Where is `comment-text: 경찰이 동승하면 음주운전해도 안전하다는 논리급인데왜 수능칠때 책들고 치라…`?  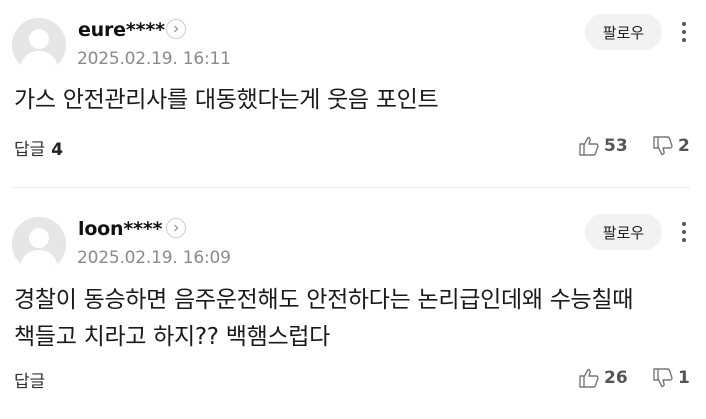 comment-text: 경찰이 동승하면 음주운전해도 안전하다는 논리급인데왜 수능칠때 책들고 치라… is located at coordinates (324, 318).